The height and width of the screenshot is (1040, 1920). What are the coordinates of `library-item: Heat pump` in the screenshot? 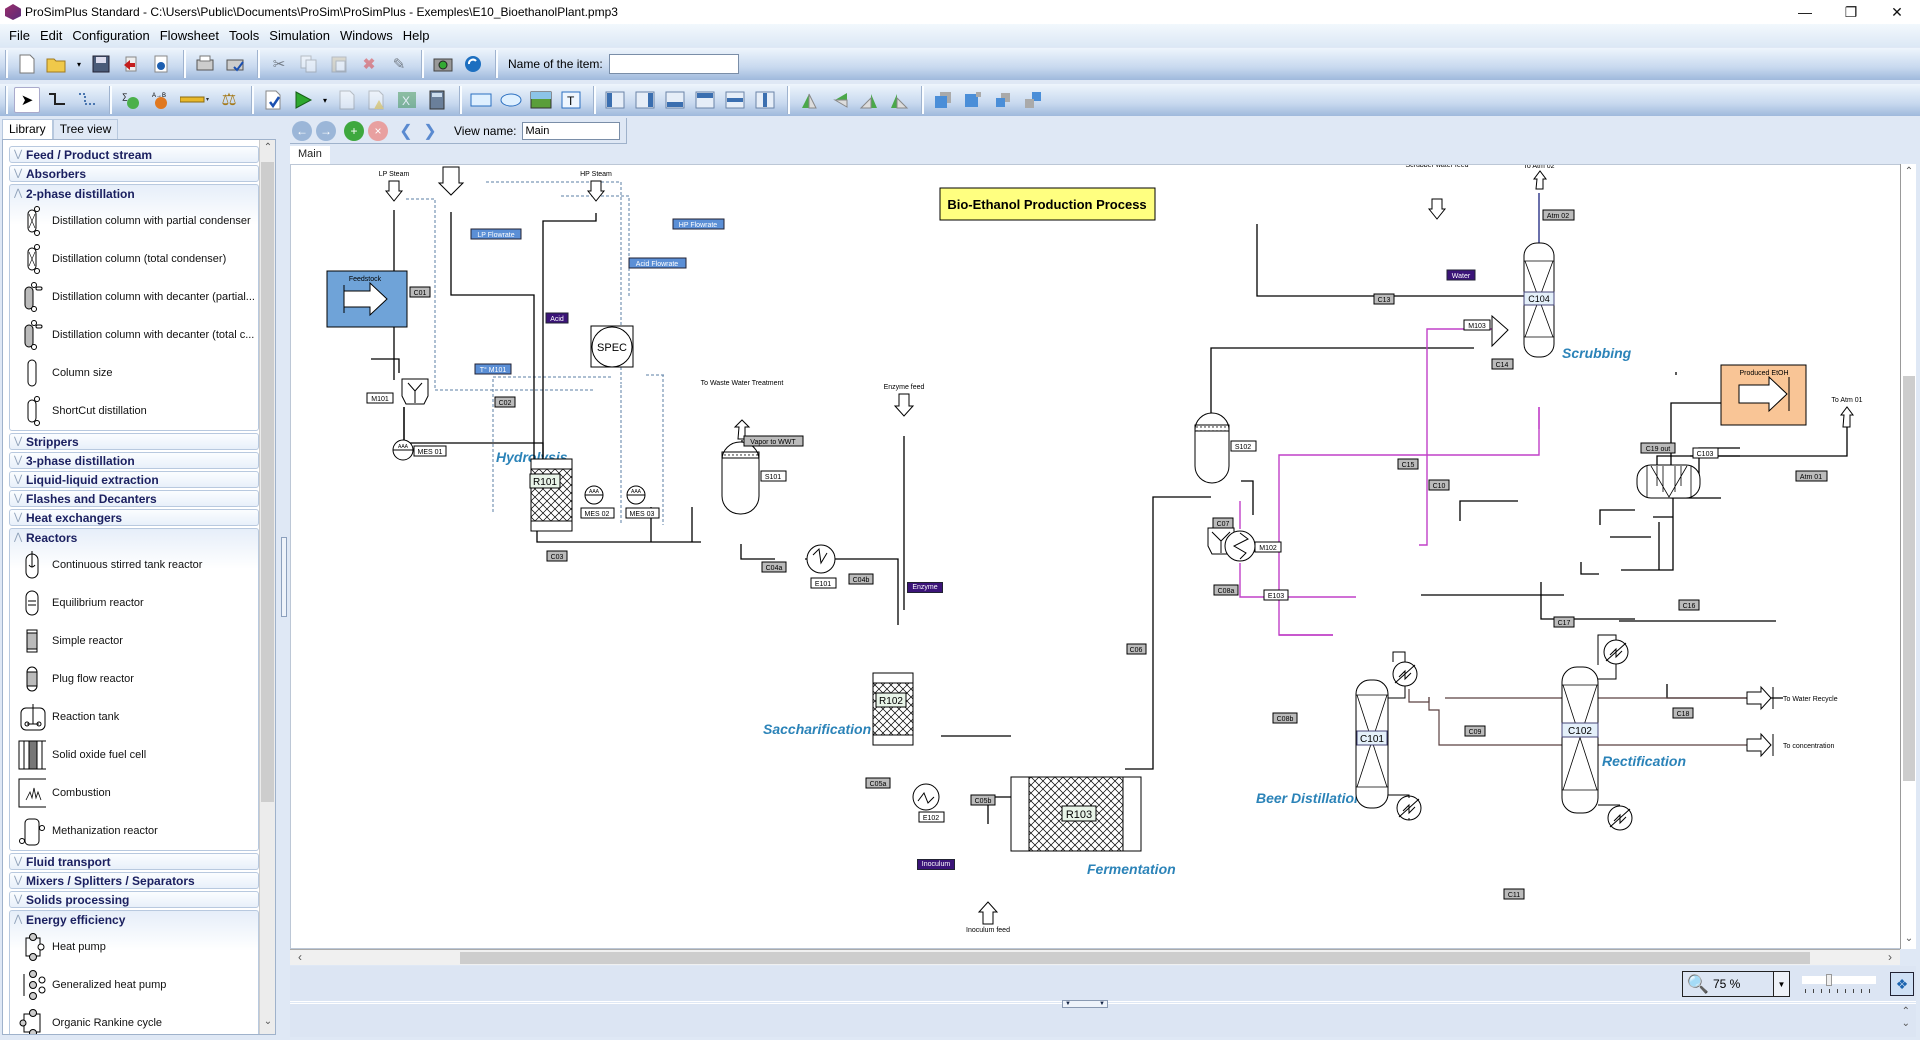 It's located at (134, 947).